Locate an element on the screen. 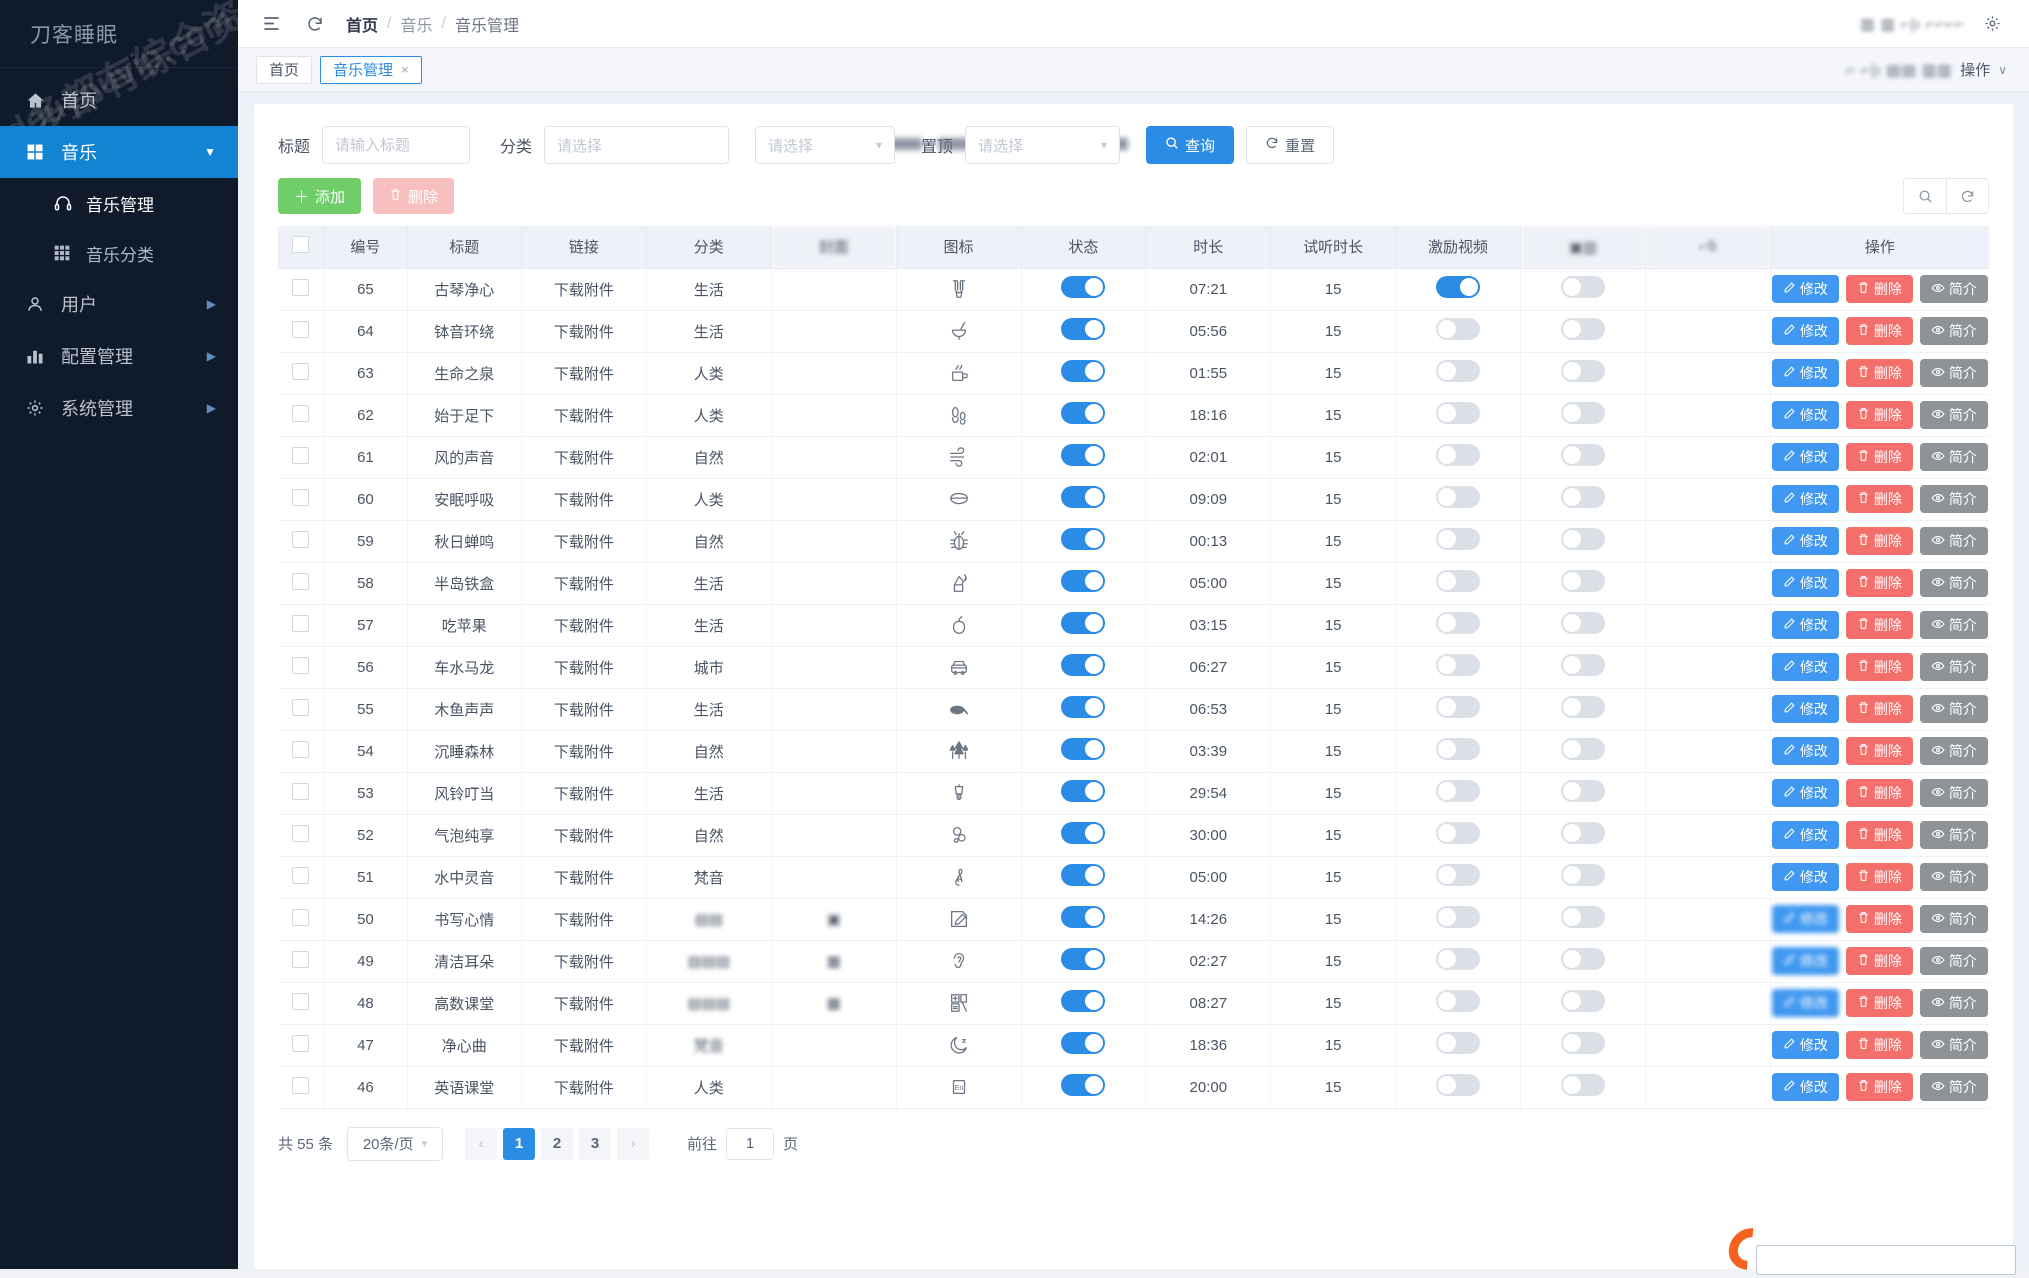 The height and width of the screenshot is (1278, 2029). page-button-2: 2 is located at coordinates (557, 1144).